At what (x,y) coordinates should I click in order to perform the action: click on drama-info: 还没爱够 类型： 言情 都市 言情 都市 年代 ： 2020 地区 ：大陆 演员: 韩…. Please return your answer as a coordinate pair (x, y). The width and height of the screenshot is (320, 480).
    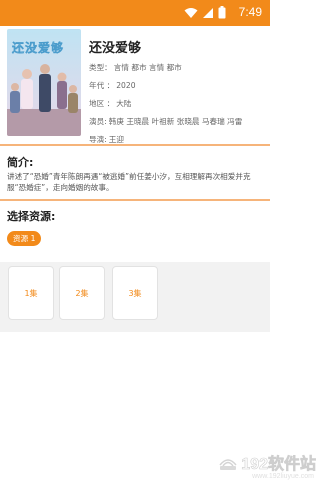
    Looking at the image, I should click on (177, 87).